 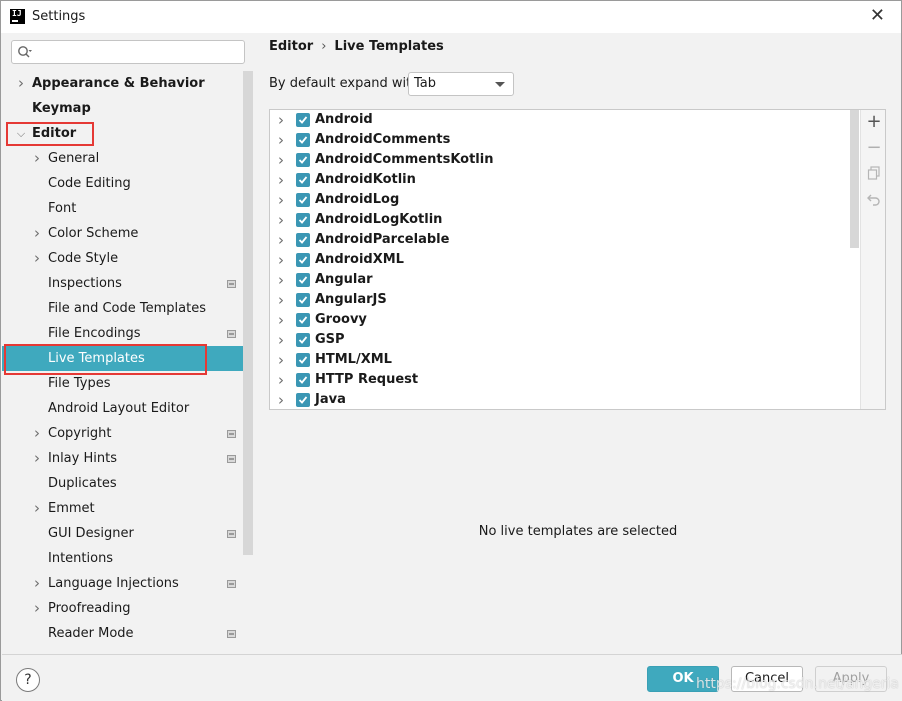 What do you see at coordinates (565, 320) in the screenshot?
I see `template-group-row: › Groovy` at bounding box center [565, 320].